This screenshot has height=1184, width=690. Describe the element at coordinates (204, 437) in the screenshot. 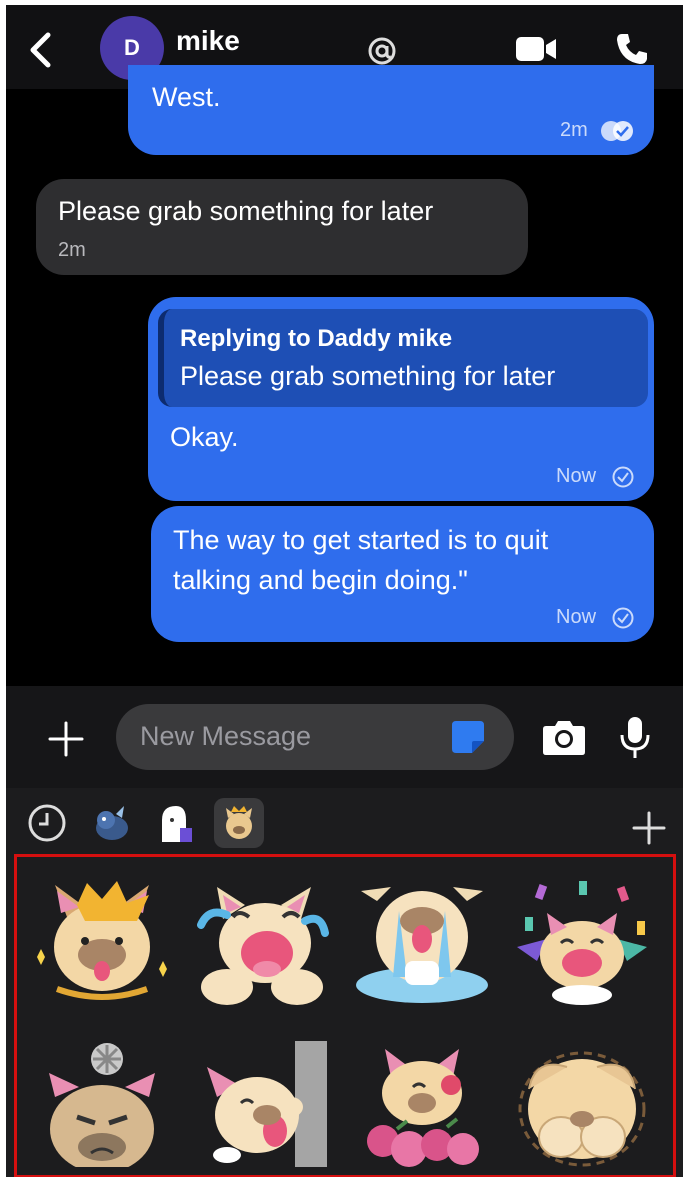

I see `message-text: Okay.` at that location.